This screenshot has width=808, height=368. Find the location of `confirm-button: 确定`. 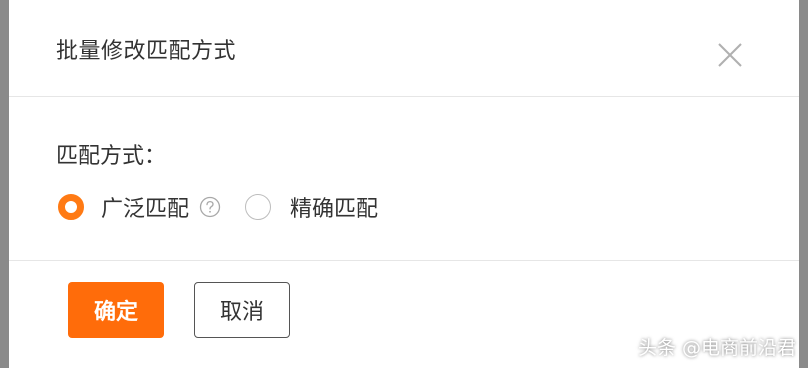

confirm-button: 确定 is located at coordinates (116, 310).